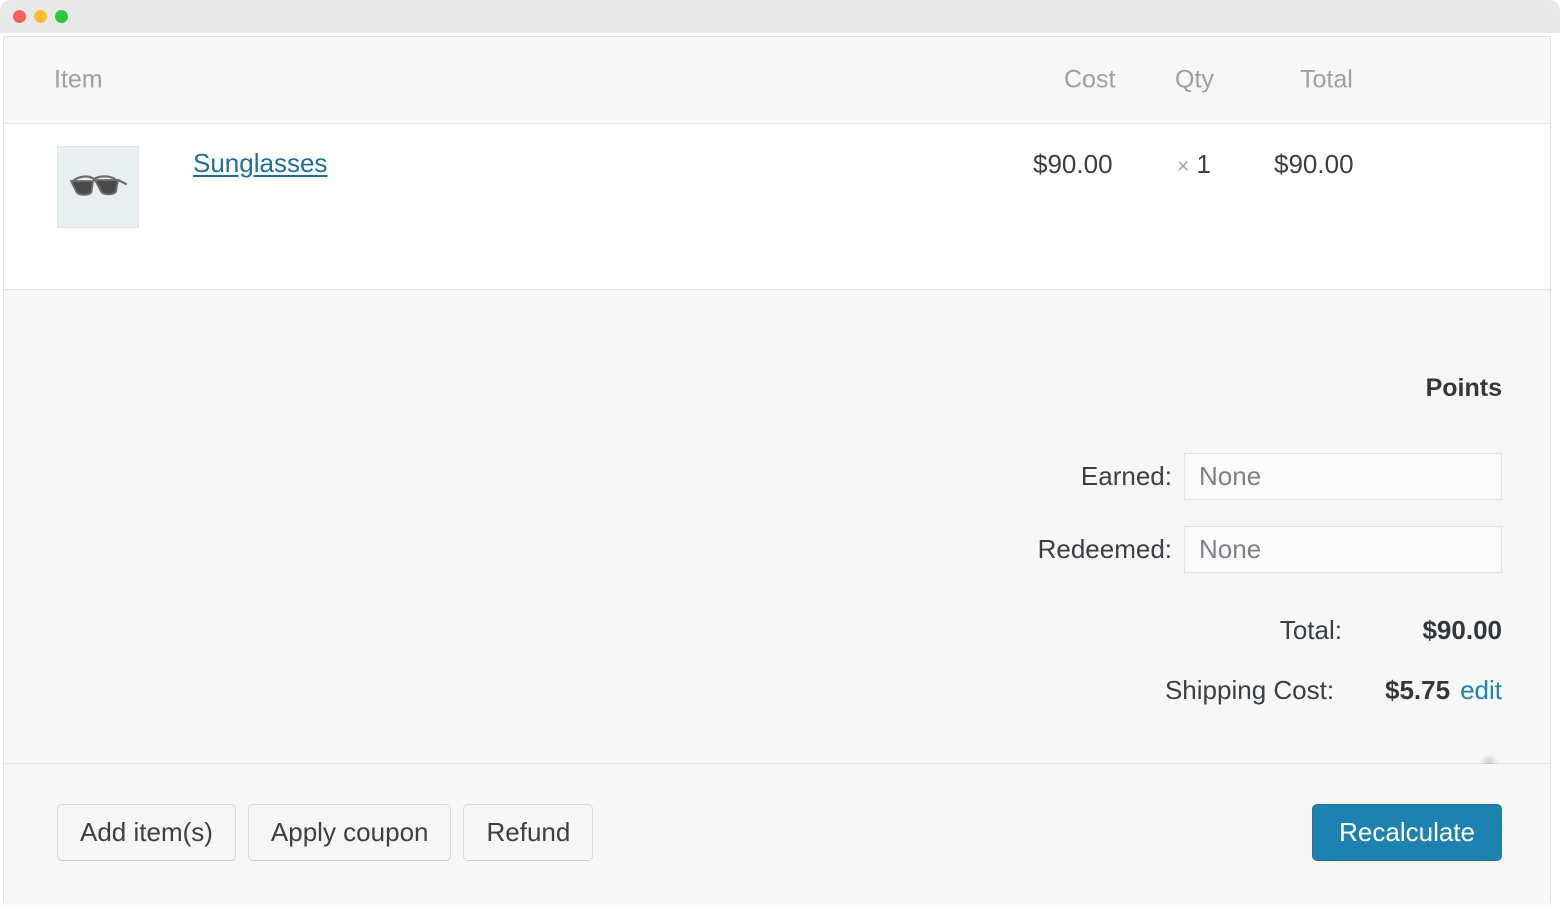  What do you see at coordinates (61, 16) in the screenshot?
I see `maximize-window-icon` at bounding box center [61, 16].